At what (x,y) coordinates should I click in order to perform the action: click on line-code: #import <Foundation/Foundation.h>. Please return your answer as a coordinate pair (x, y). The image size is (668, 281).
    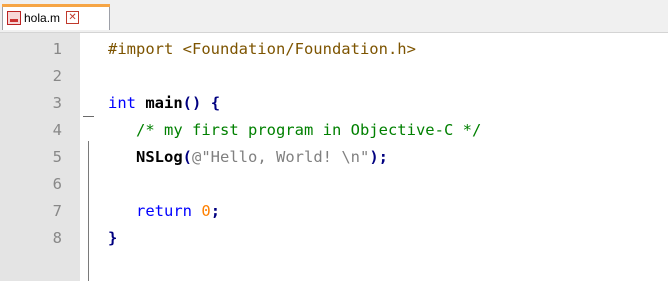
    Looking at the image, I should click on (262, 49).